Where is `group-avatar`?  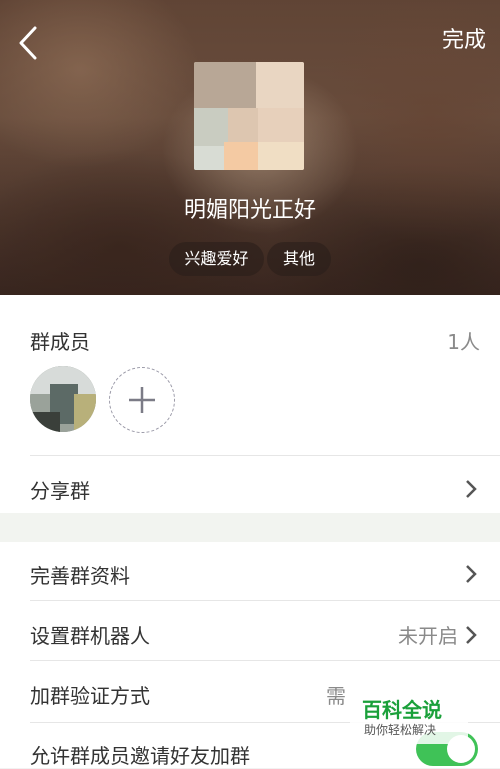
group-avatar is located at coordinates (249, 116).